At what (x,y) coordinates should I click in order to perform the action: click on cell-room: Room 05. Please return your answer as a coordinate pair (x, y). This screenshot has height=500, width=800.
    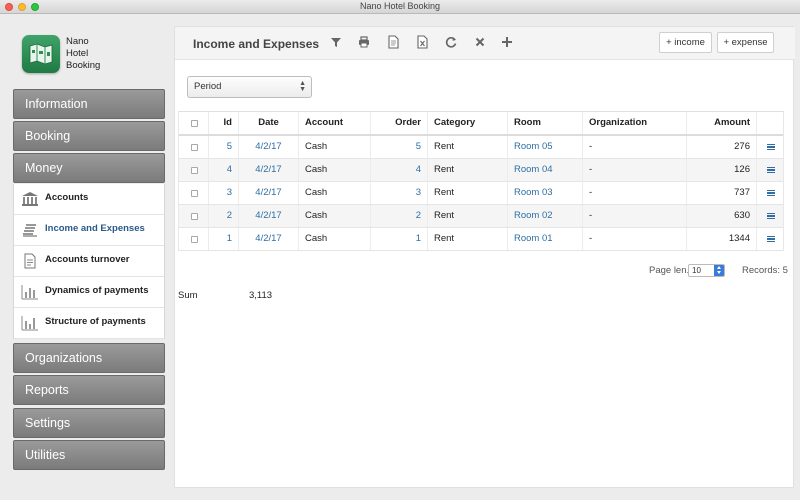
    Looking at the image, I should click on (545, 147).